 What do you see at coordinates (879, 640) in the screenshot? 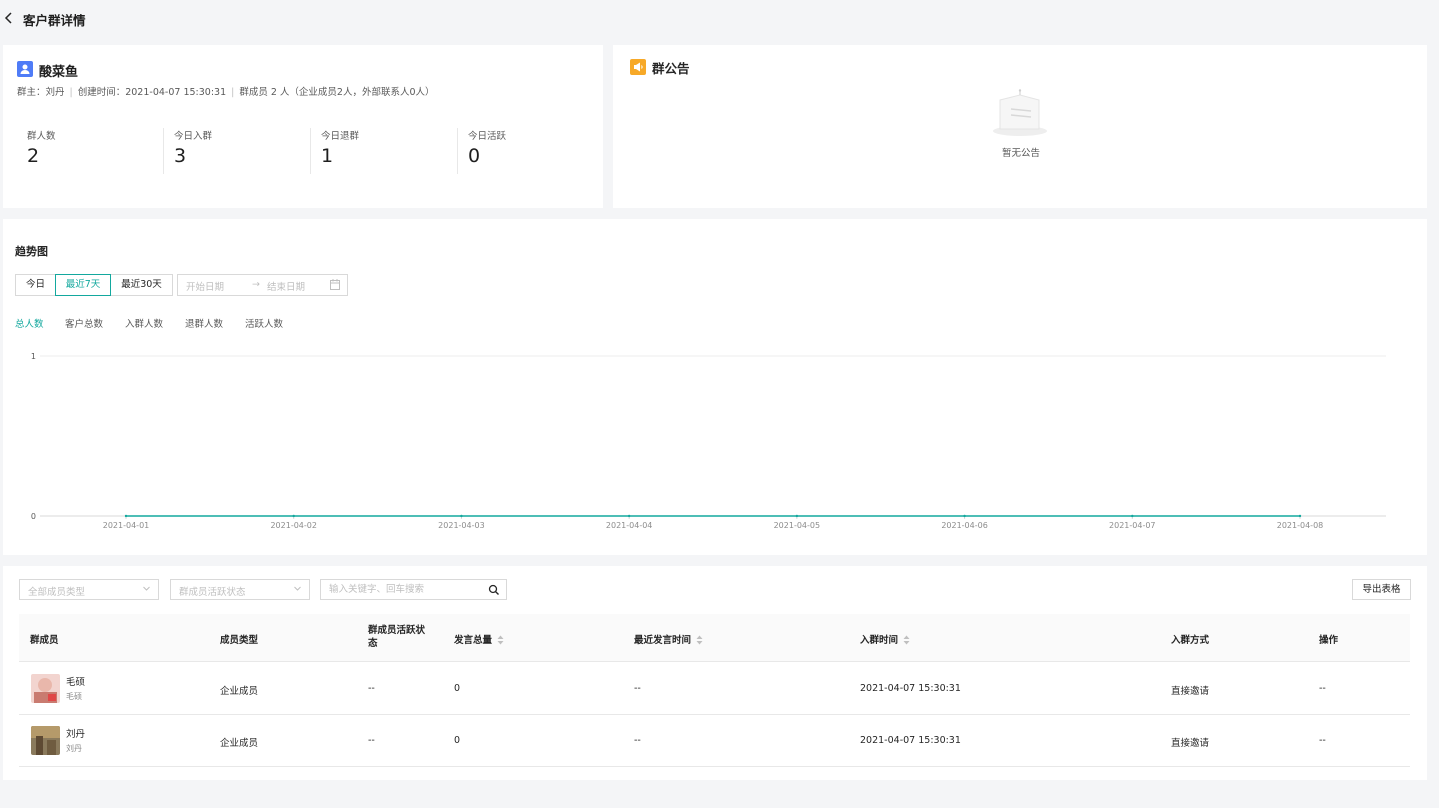
I see `col-join-time-label: 入群时间` at bounding box center [879, 640].